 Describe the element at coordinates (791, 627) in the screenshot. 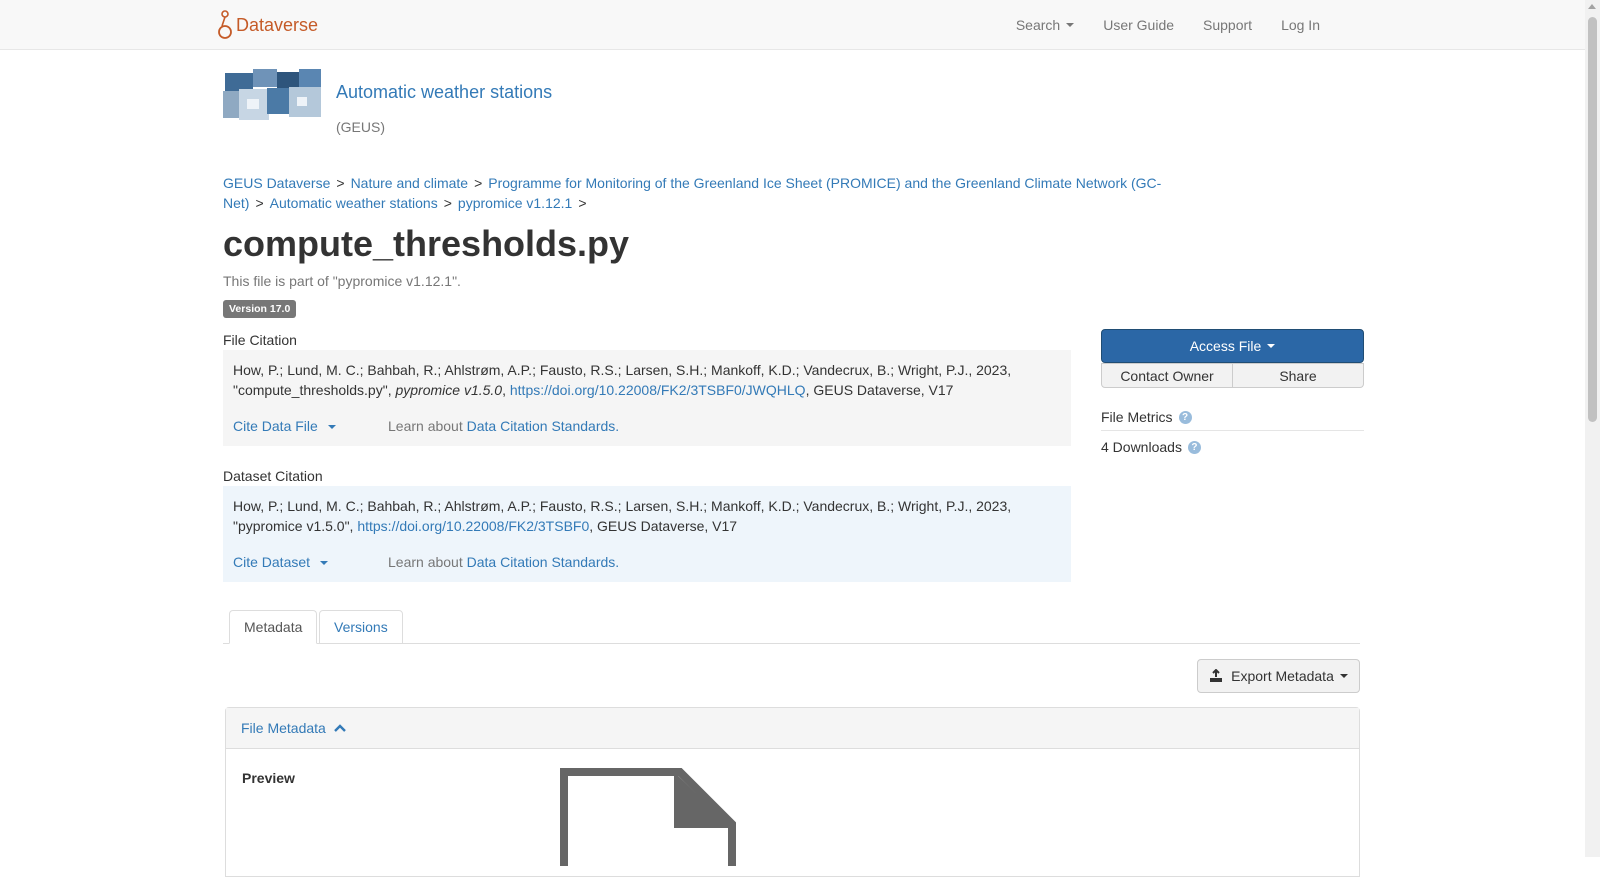

I see `file-tabs: Metadata Versions` at that location.